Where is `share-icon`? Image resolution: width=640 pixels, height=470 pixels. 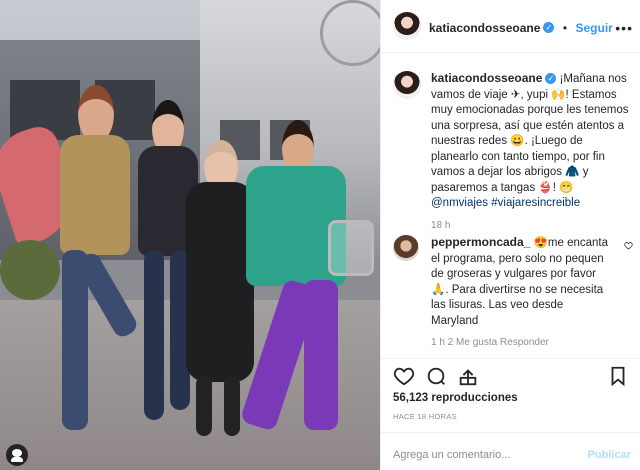
share-icon is located at coordinates (468, 376).